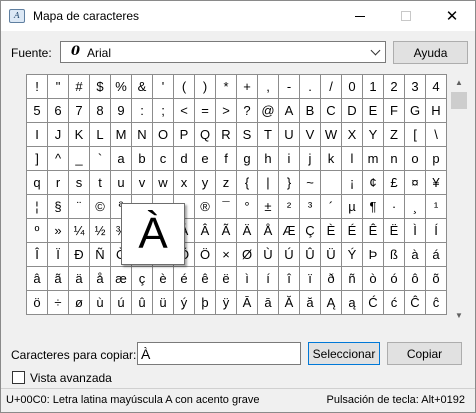 Image resolution: width=476 pixels, height=413 pixels. What do you see at coordinates (310, 255) in the screenshot?
I see `character-cell: Û` at bounding box center [310, 255].